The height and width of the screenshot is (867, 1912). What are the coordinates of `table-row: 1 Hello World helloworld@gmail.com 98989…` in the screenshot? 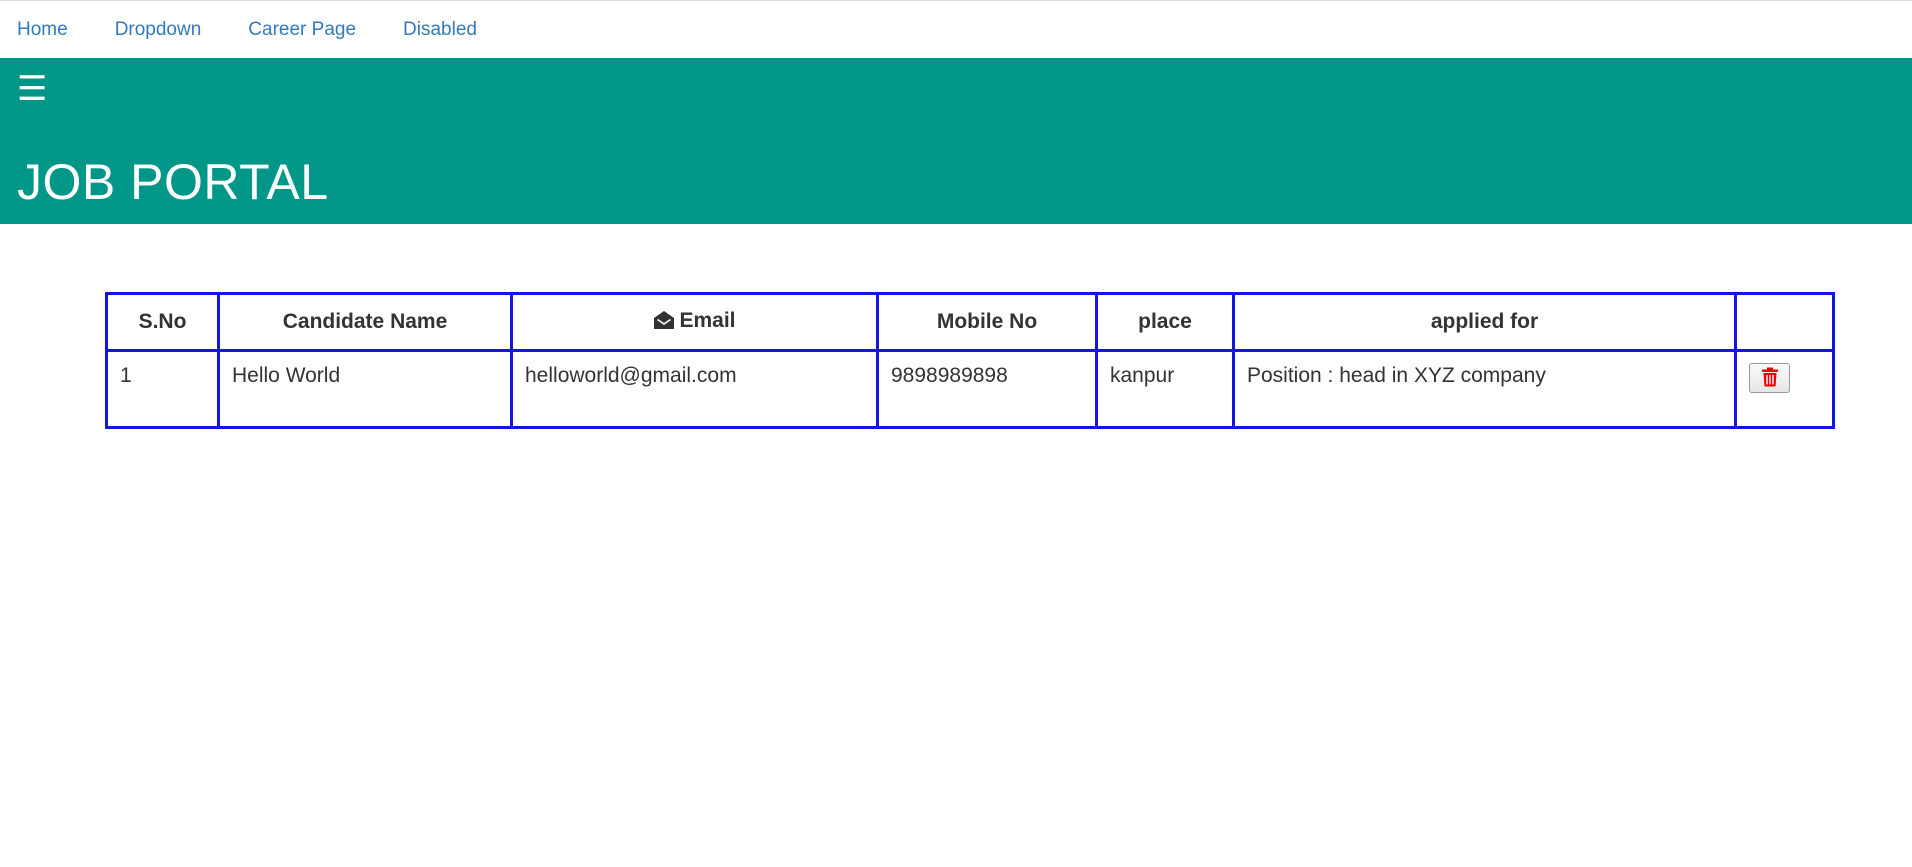 It's located at (970, 389).